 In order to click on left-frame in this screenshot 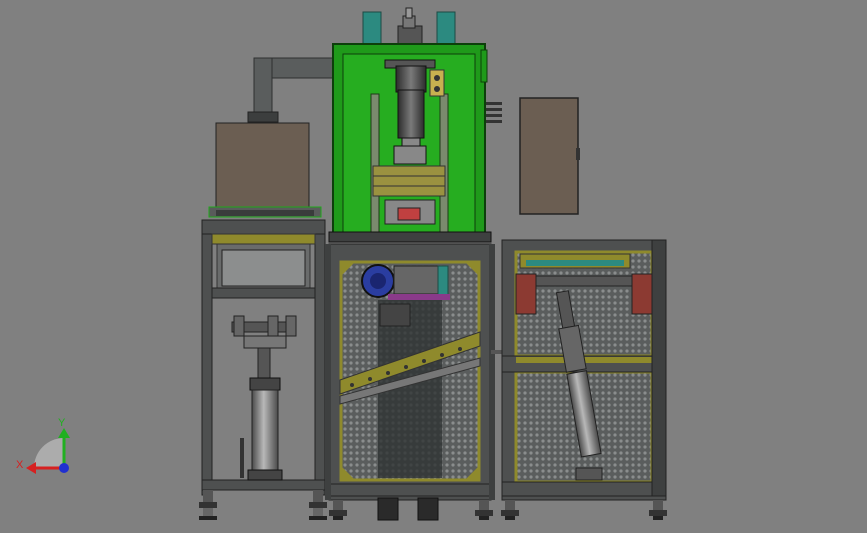, I will do `click(263, 369)`.